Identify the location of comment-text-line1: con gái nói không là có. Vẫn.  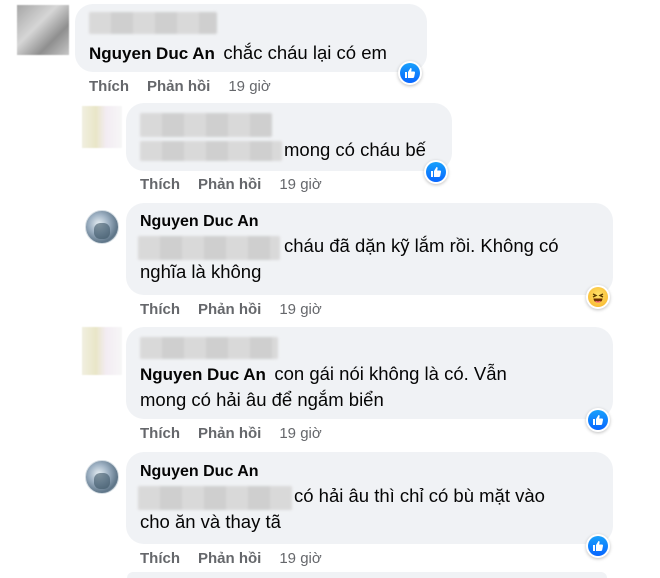
(390, 373).